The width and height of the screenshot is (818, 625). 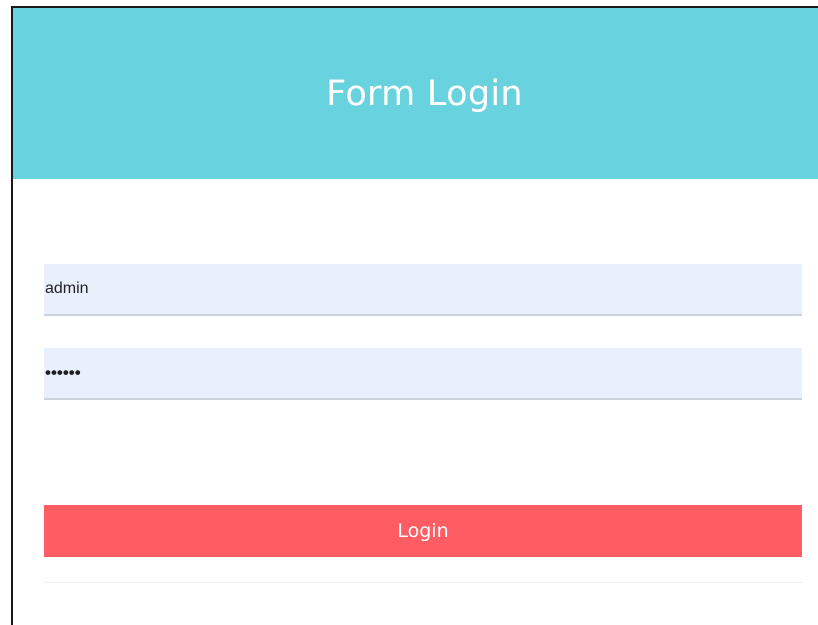 What do you see at coordinates (423, 374) in the screenshot?
I see `password-input` at bounding box center [423, 374].